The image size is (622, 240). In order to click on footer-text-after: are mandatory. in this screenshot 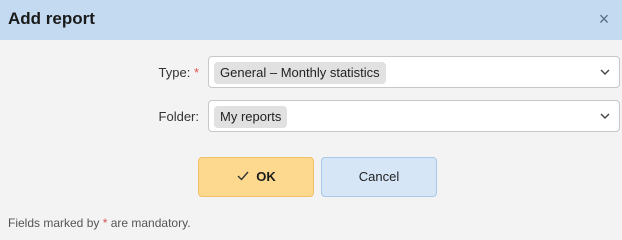, I will do `click(149, 223)`.